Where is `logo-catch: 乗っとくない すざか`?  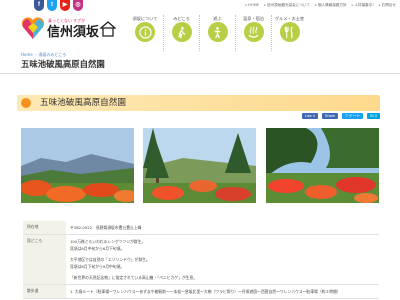
logo-catch: 乗っとくない すざか is located at coordinates (66, 20).